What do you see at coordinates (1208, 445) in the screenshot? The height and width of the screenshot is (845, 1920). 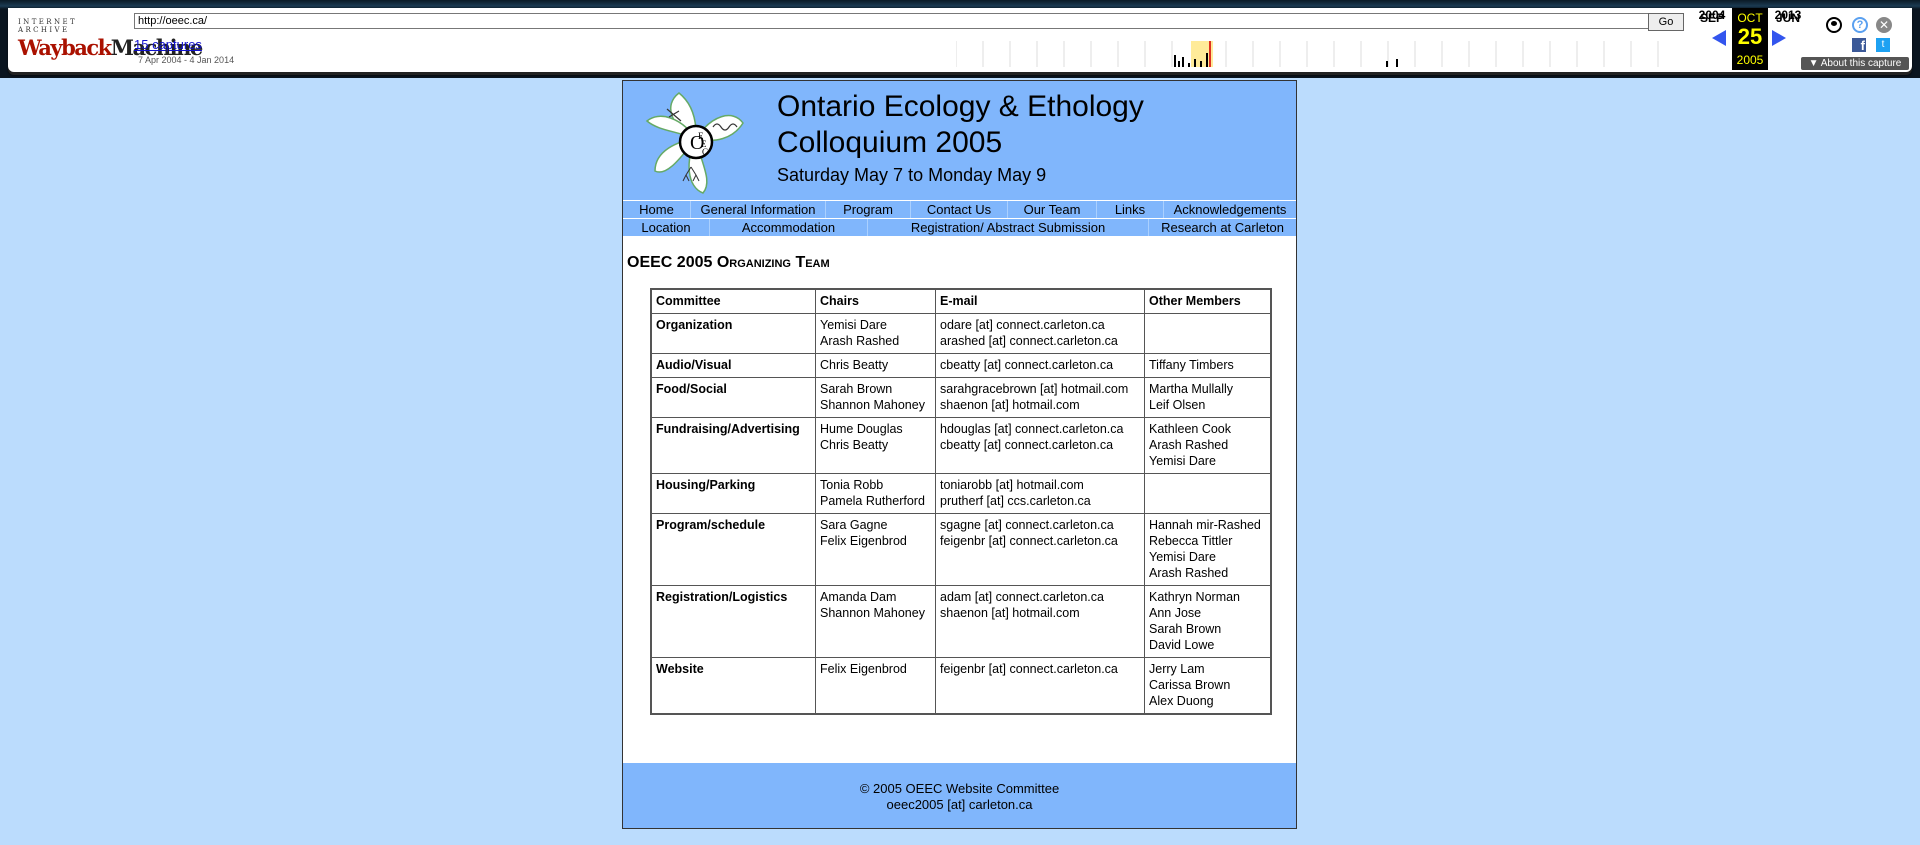 I see `members-cell: Kathleen Cook Arash Rashed Yemisi Dare` at bounding box center [1208, 445].